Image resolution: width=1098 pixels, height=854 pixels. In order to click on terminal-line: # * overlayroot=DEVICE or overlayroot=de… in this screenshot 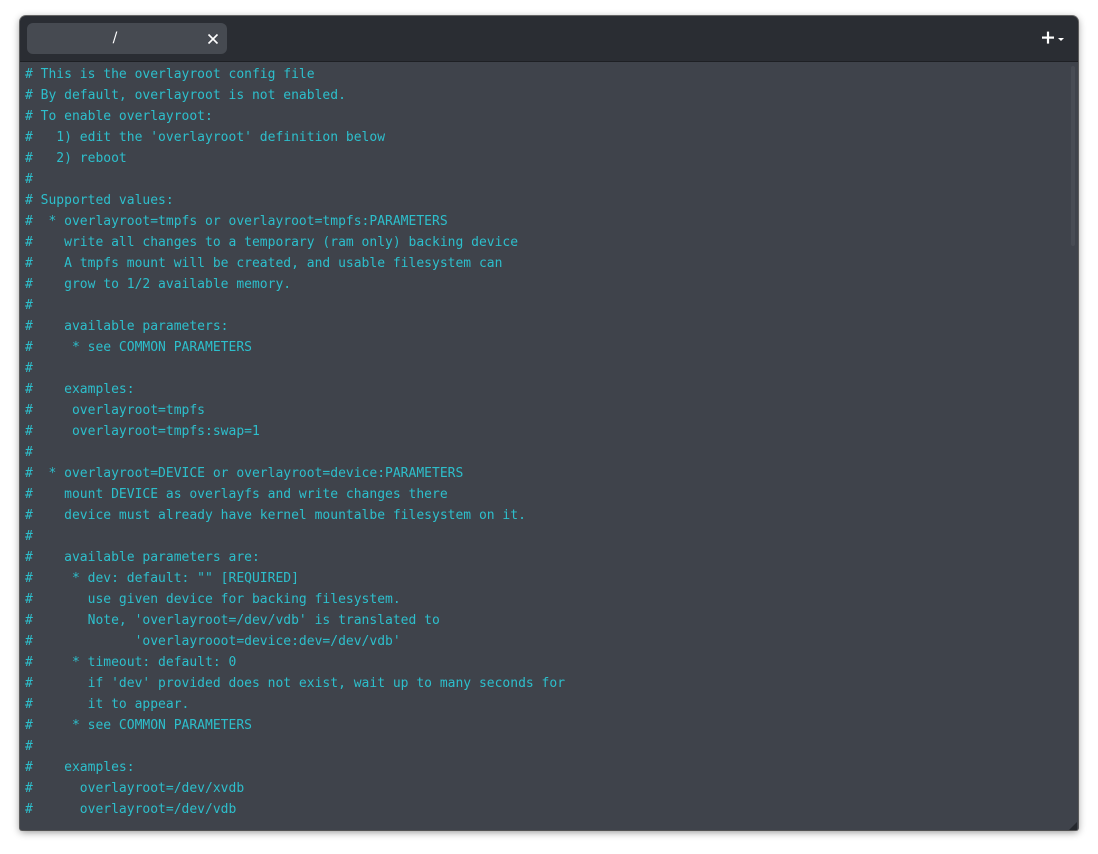, I will do `click(244, 473)`.